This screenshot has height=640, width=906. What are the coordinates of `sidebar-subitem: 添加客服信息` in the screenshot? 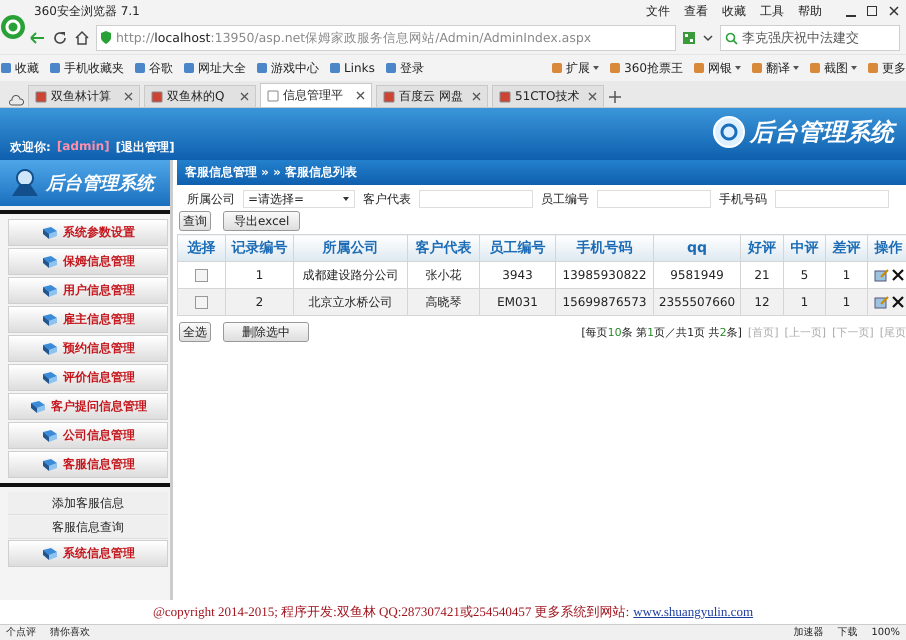 It's located at (88, 503).